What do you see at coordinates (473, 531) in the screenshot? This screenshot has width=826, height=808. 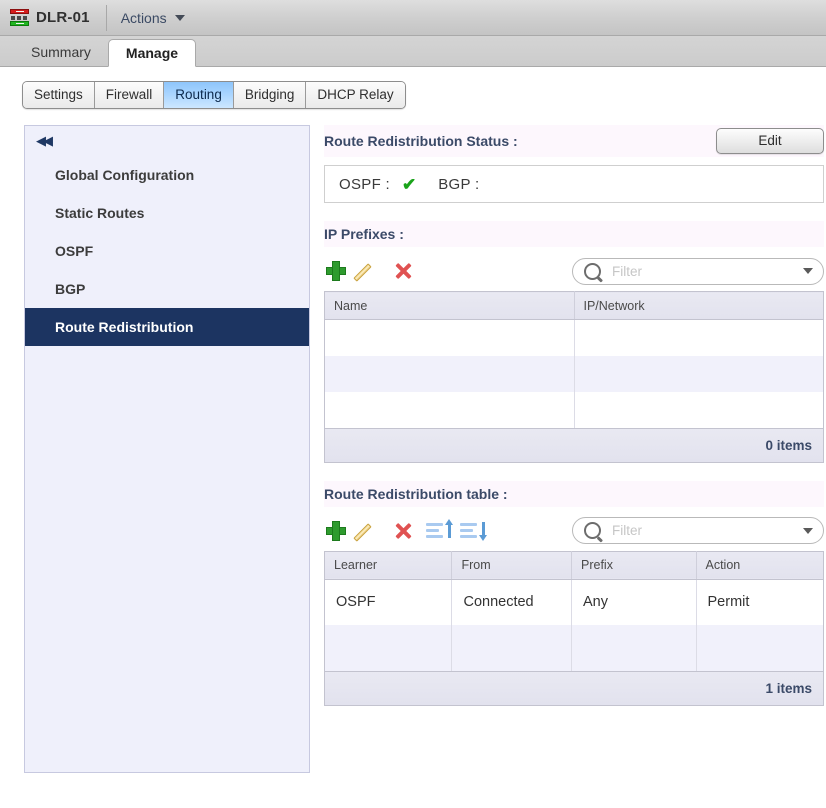 I see `move-down-icon` at bounding box center [473, 531].